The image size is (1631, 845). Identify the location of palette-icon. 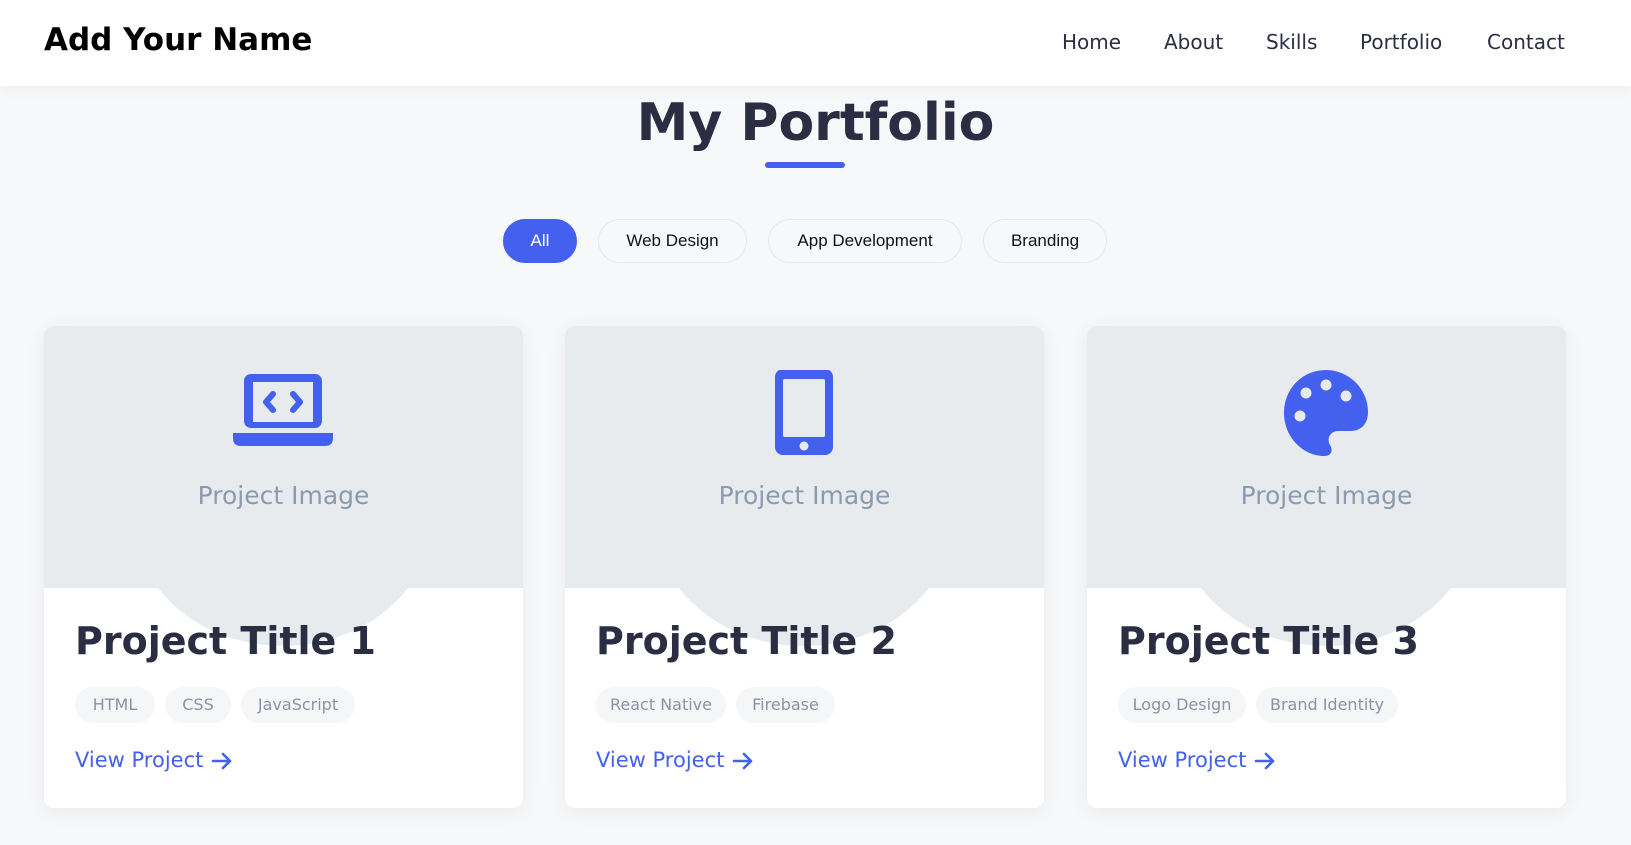
(1326, 413).